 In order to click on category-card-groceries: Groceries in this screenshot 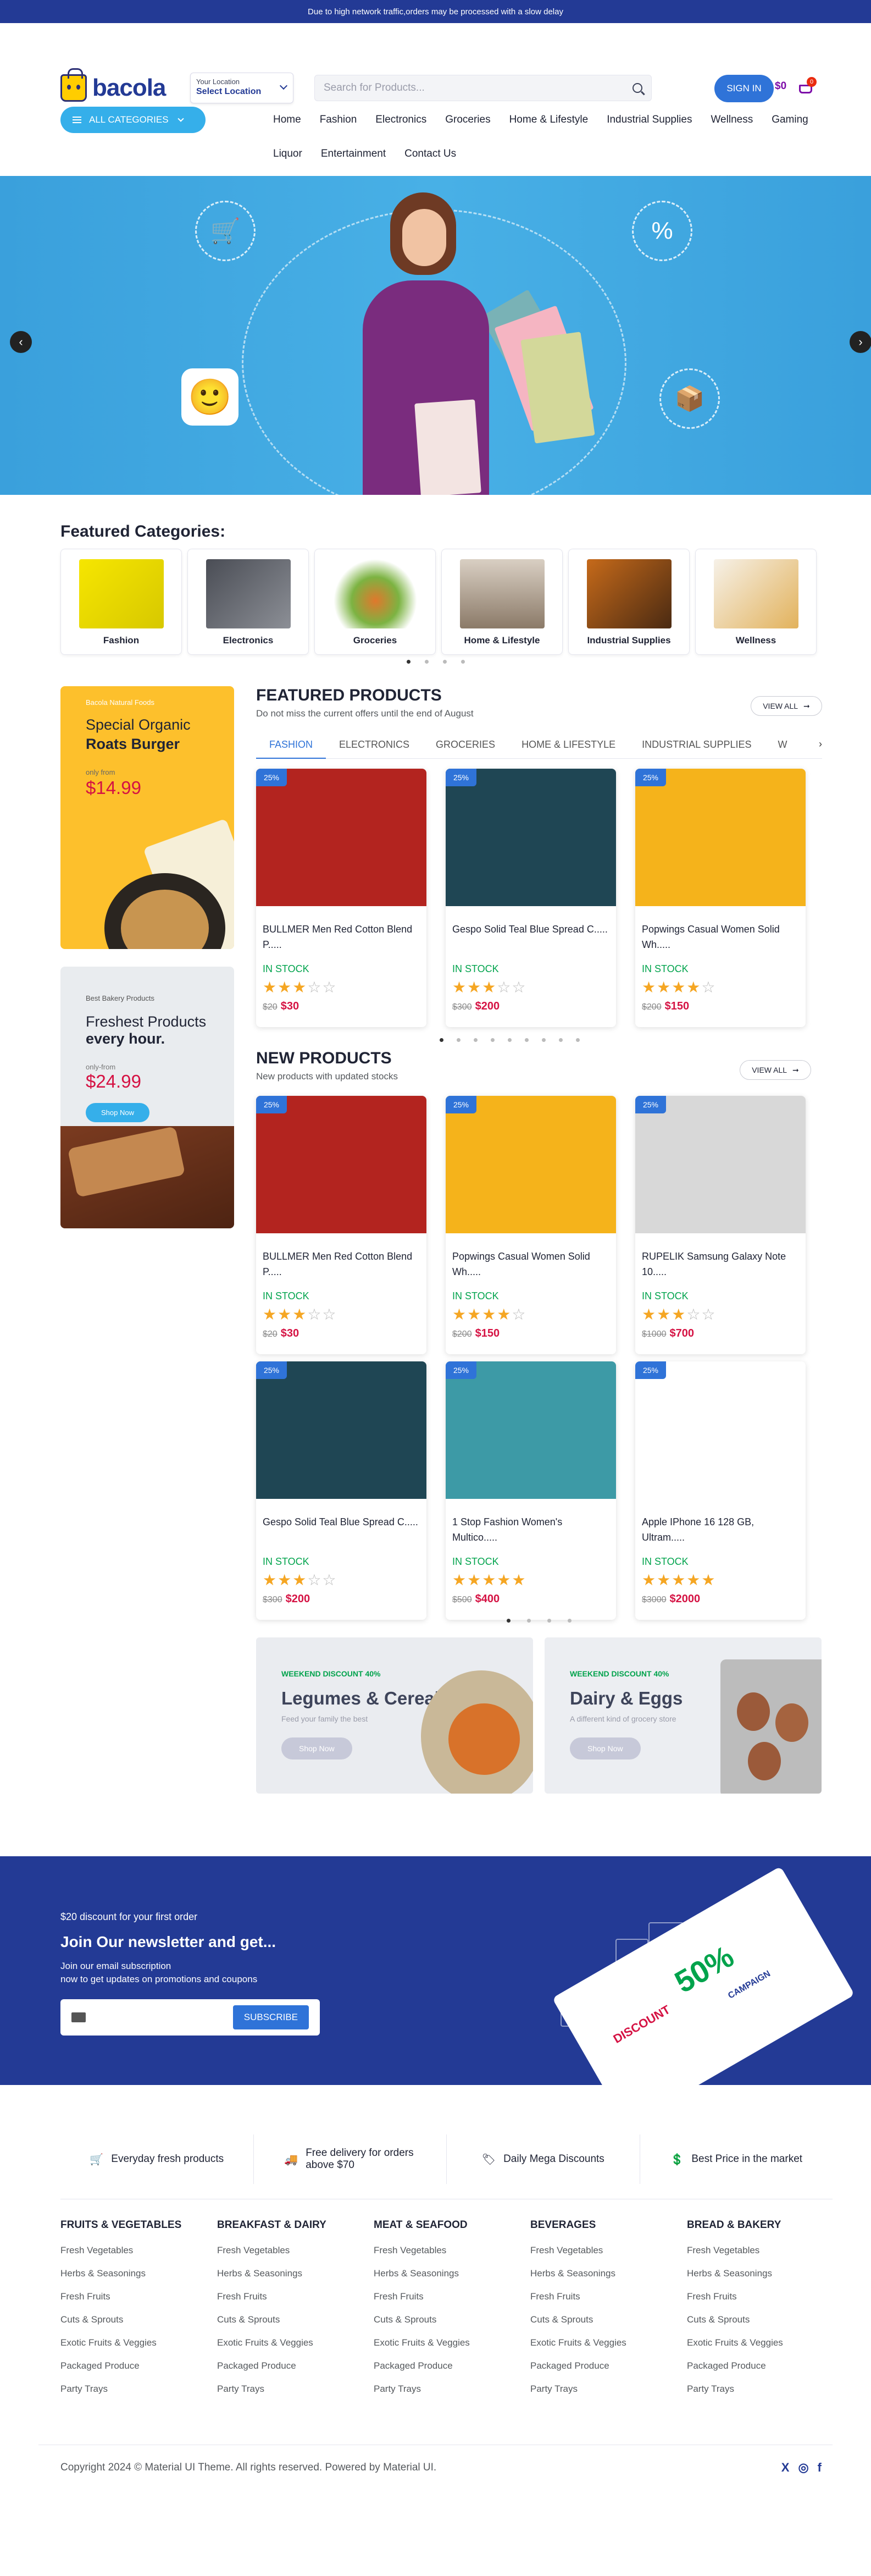, I will do `click(375, 602)`.